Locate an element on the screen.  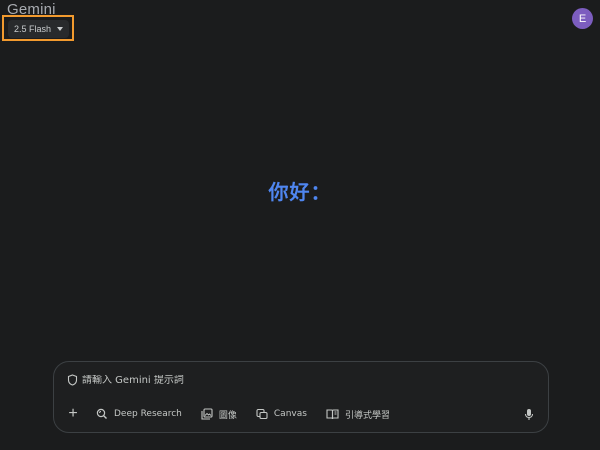
guided-learning-button: 引導式學習 is located at coordinates (358, 414).